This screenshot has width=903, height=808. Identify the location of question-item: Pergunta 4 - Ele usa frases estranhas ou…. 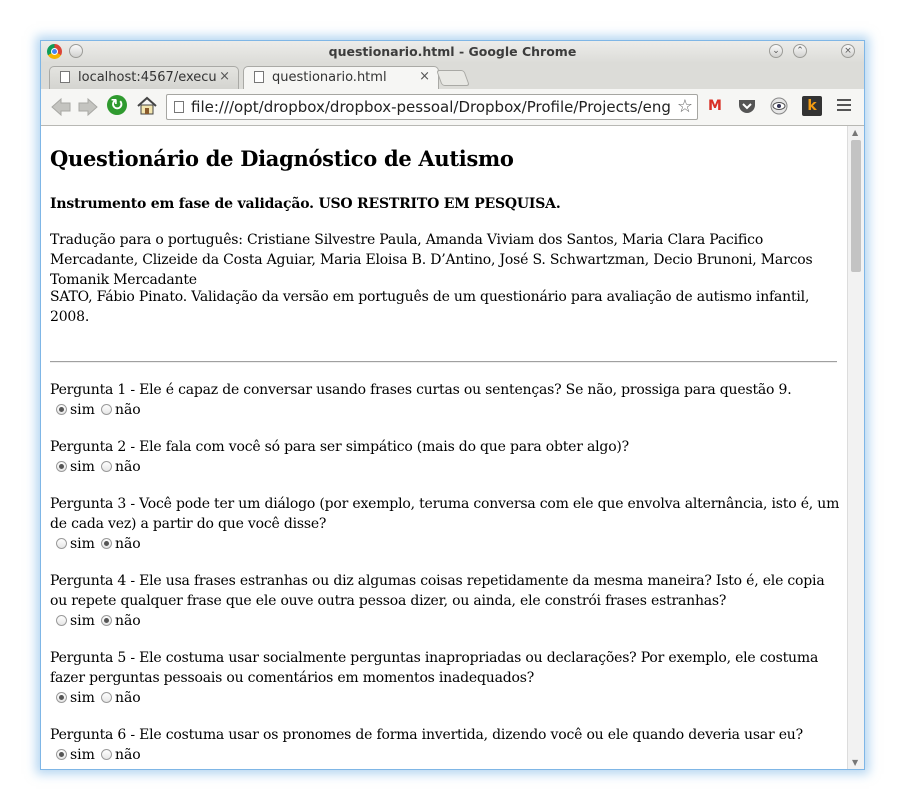
(445, 601).